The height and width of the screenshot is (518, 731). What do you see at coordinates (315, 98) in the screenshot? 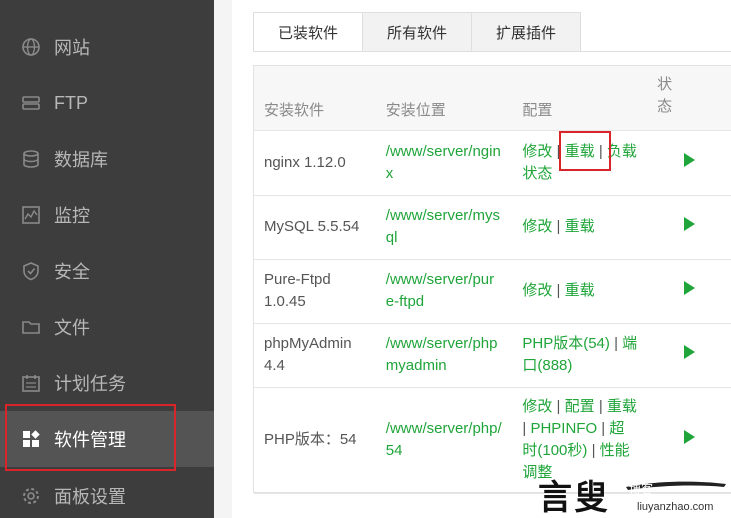
I see `header-software: 安装软件` at bounding box center [315, 98].